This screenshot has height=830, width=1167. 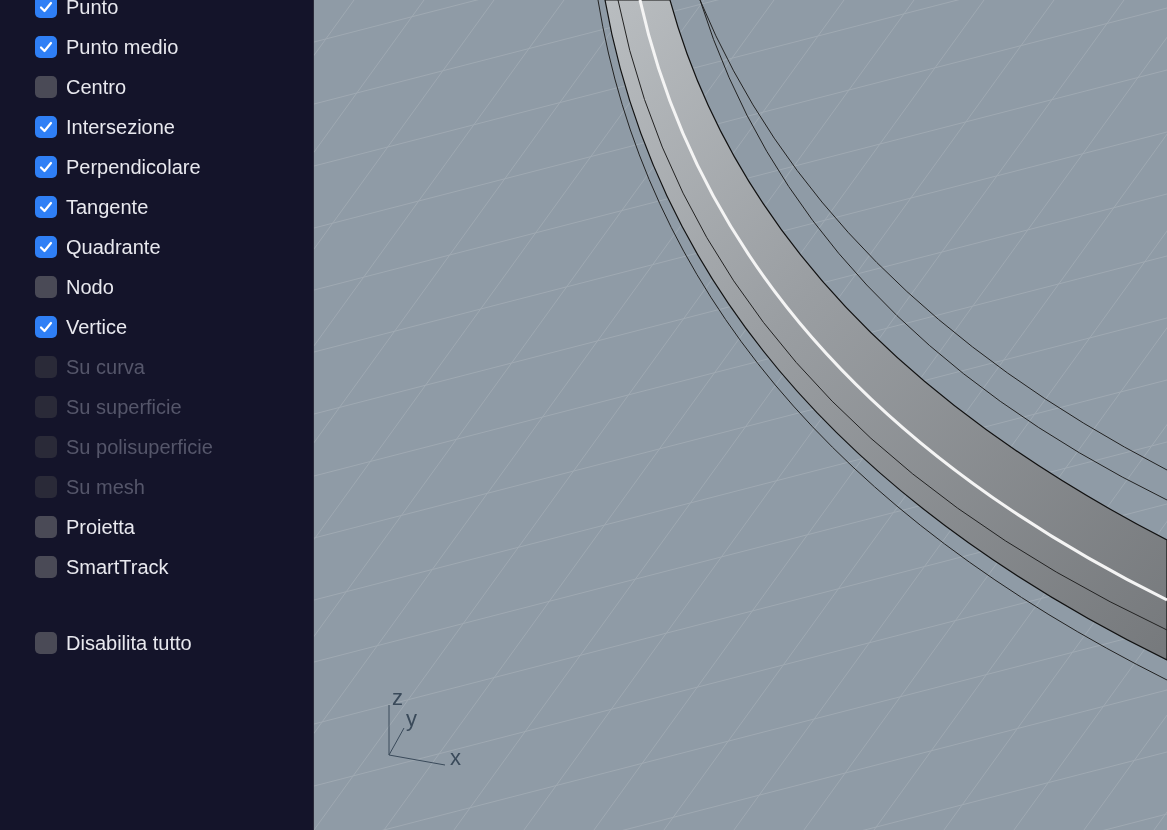 I want to click on option-label: Su mesh, so click(x=105, y=487).